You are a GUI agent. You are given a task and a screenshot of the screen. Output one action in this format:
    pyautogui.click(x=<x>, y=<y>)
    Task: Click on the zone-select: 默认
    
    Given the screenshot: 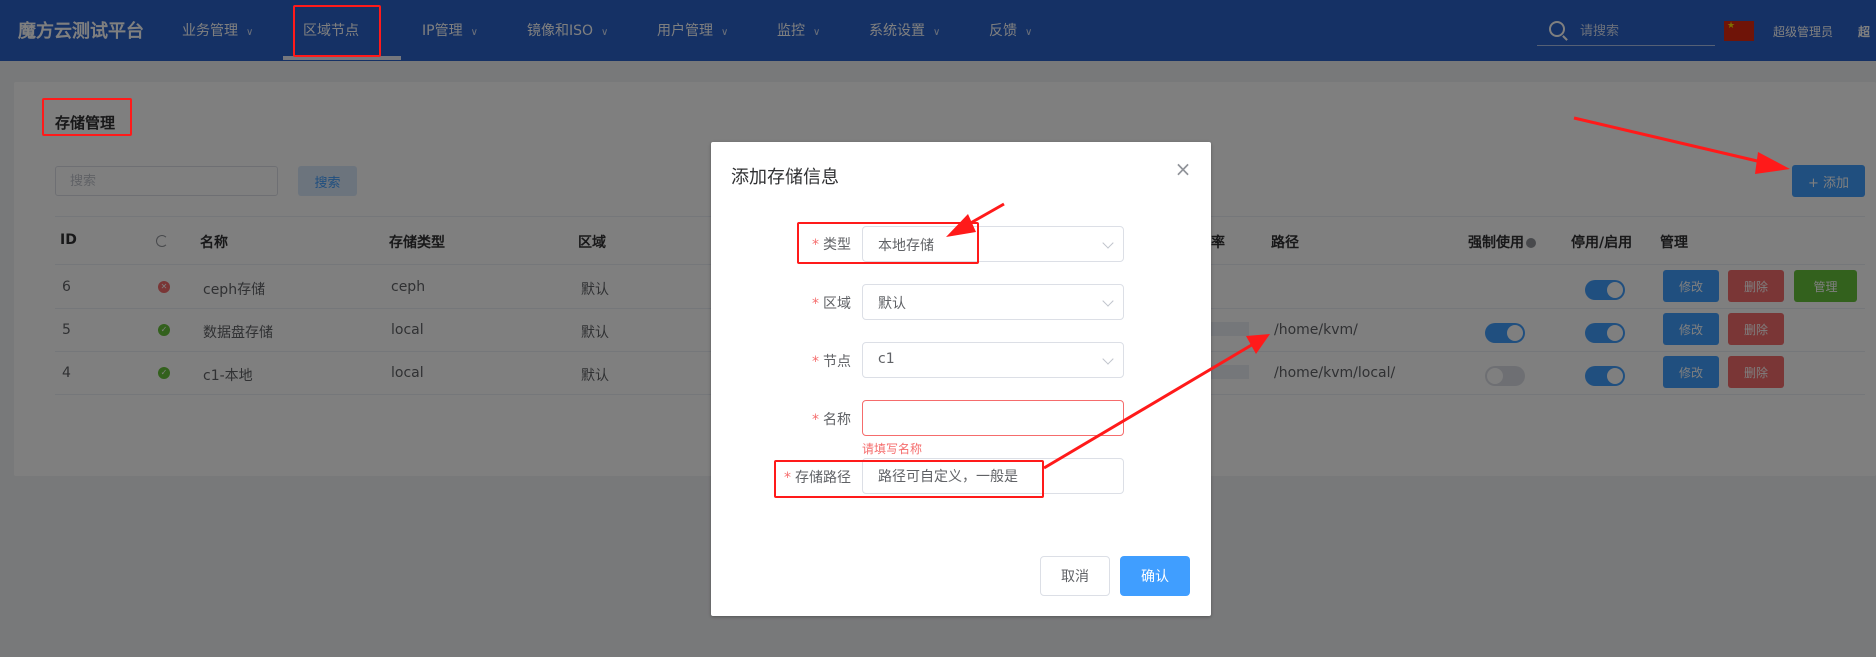 What is the action you would take?
    pyautogui.click(x=993, y=302)
    